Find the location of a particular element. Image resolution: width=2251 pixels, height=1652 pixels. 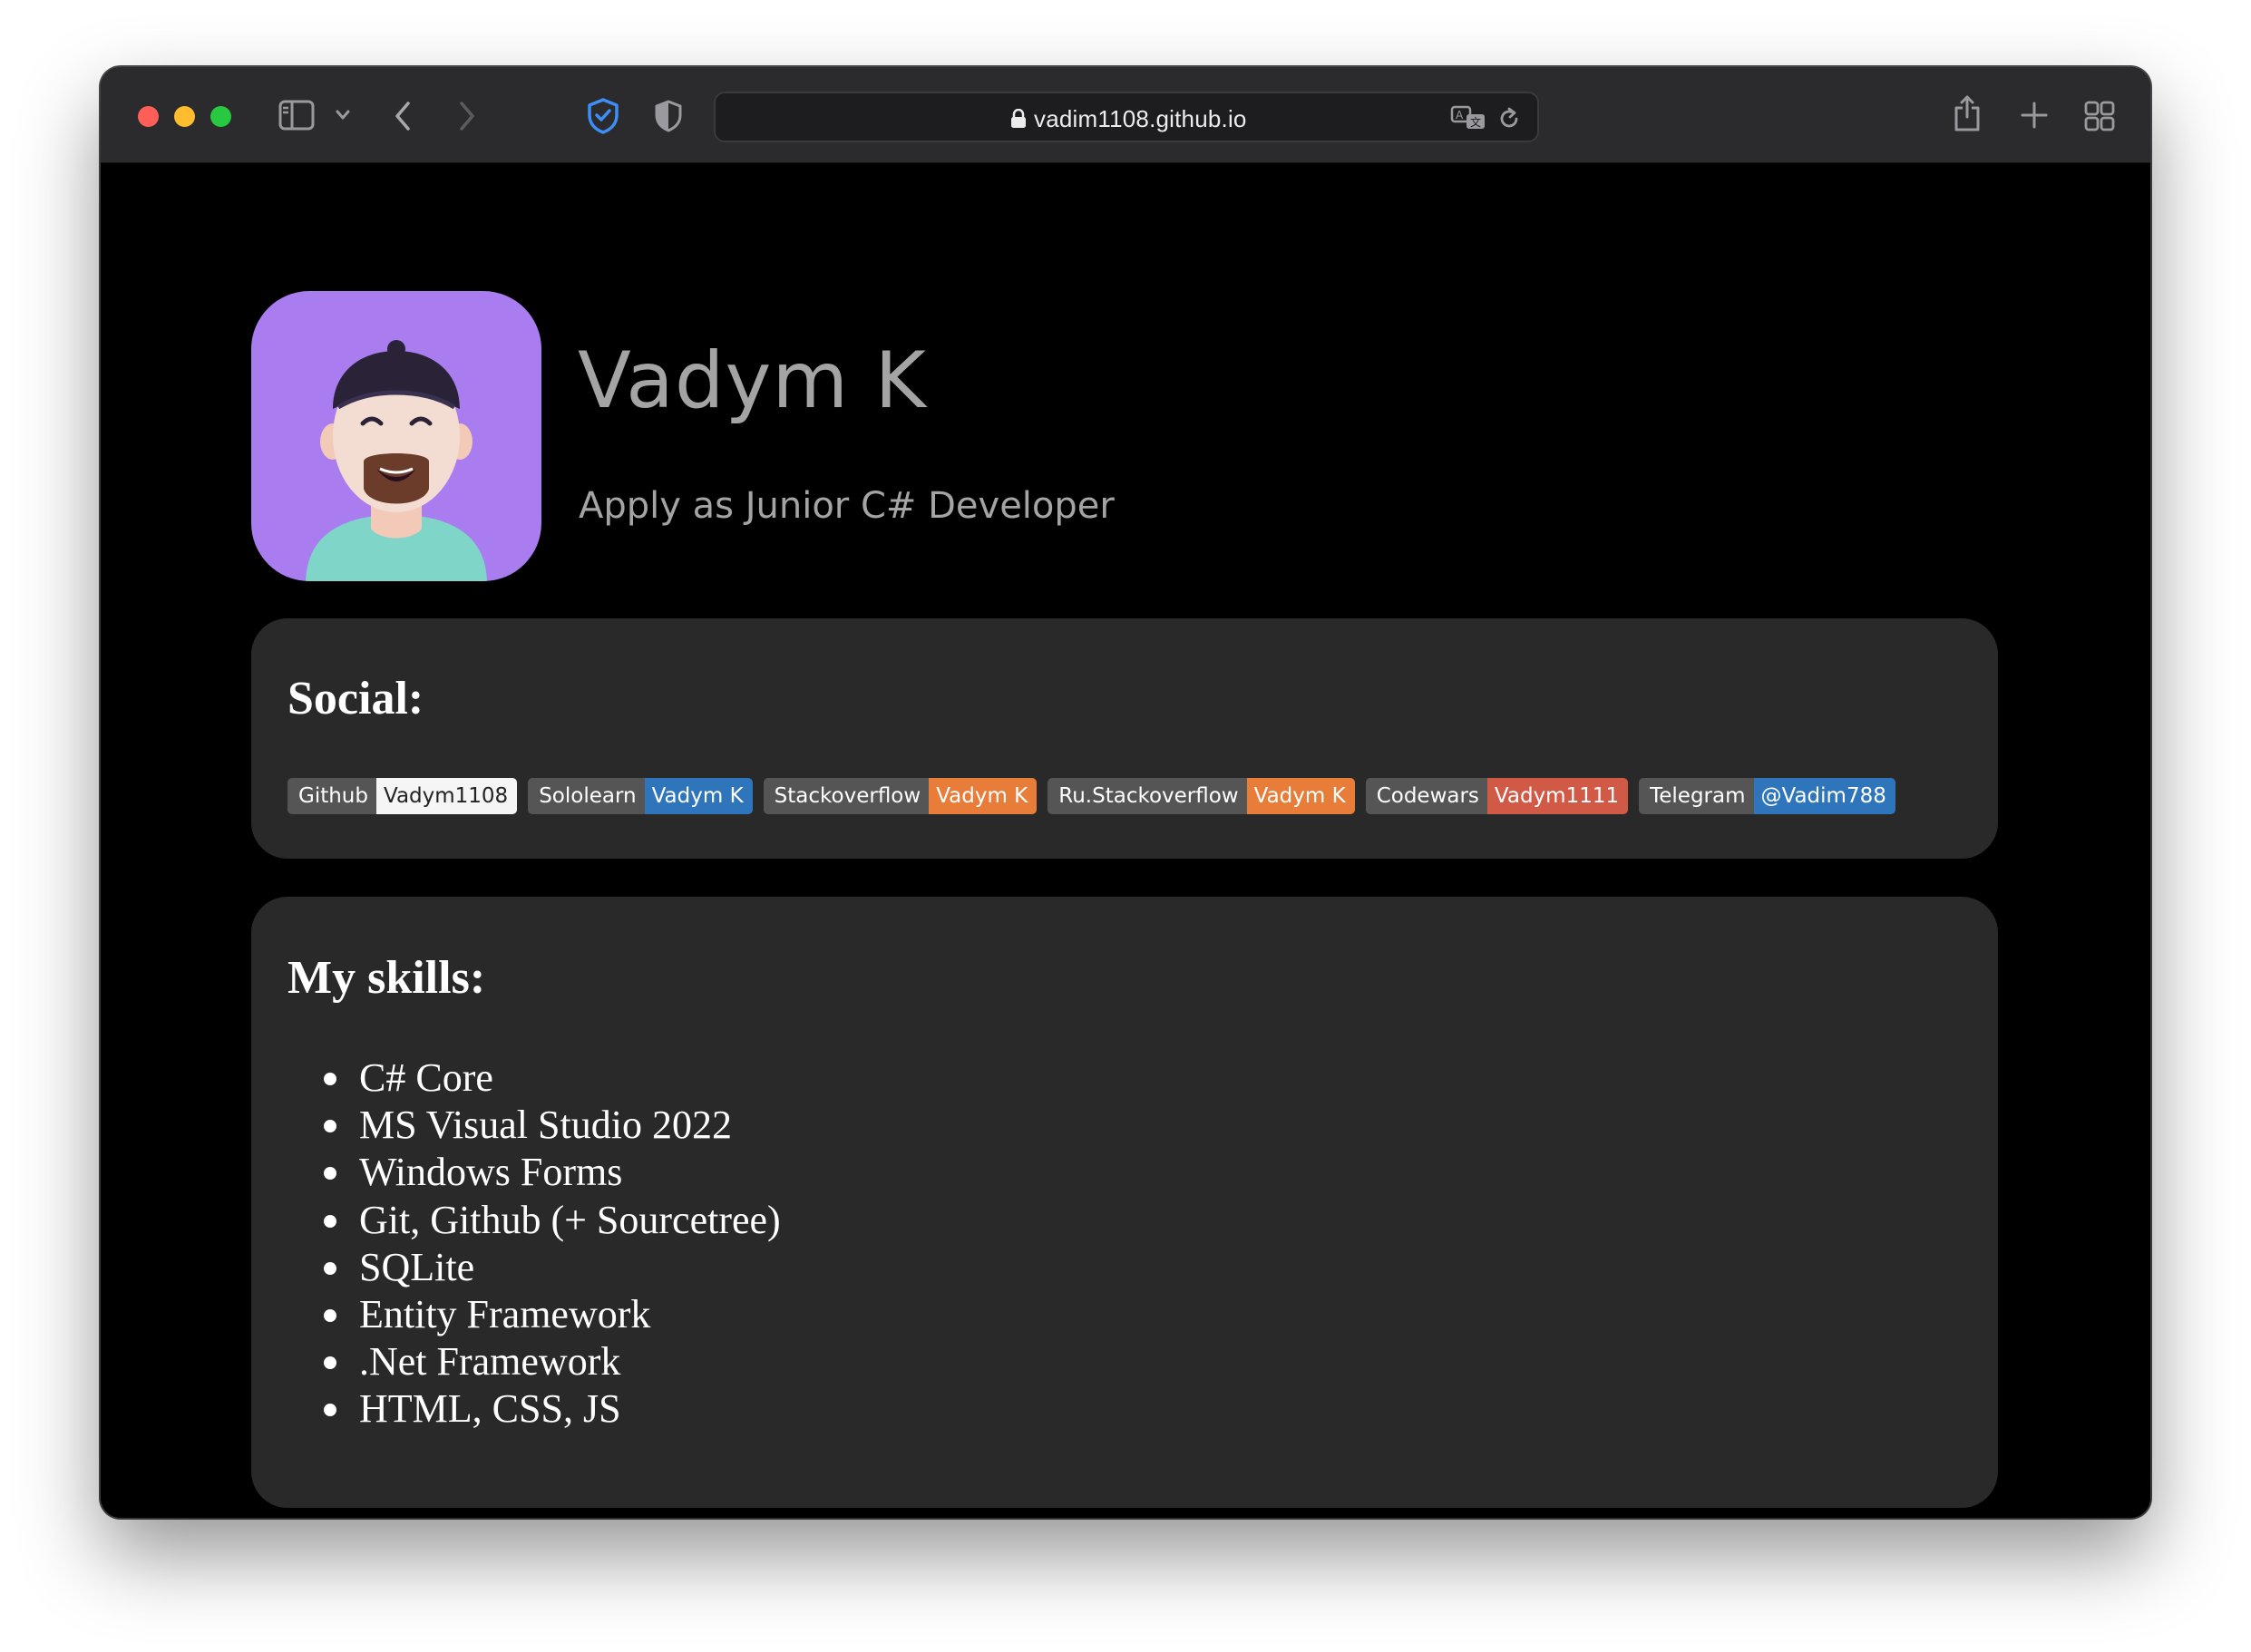

badge-label: Ru.Stackoverflow is located at coordinates (1147, 796).